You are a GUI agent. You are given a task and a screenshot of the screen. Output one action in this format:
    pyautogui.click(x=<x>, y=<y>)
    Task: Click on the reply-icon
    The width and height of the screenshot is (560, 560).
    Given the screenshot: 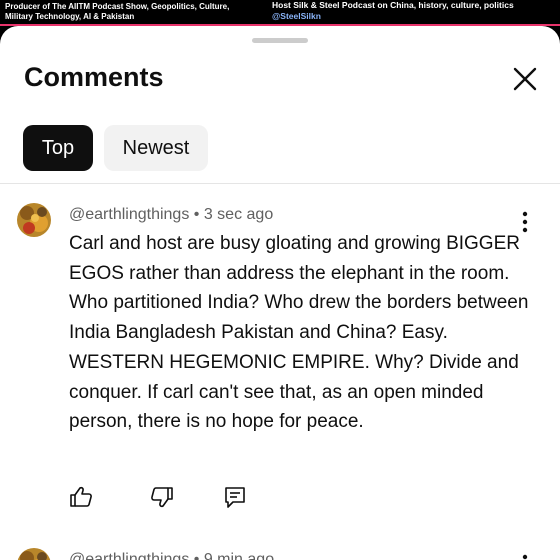 What is the action you would take?
    pyautogui.click(x=235, y=497)
    